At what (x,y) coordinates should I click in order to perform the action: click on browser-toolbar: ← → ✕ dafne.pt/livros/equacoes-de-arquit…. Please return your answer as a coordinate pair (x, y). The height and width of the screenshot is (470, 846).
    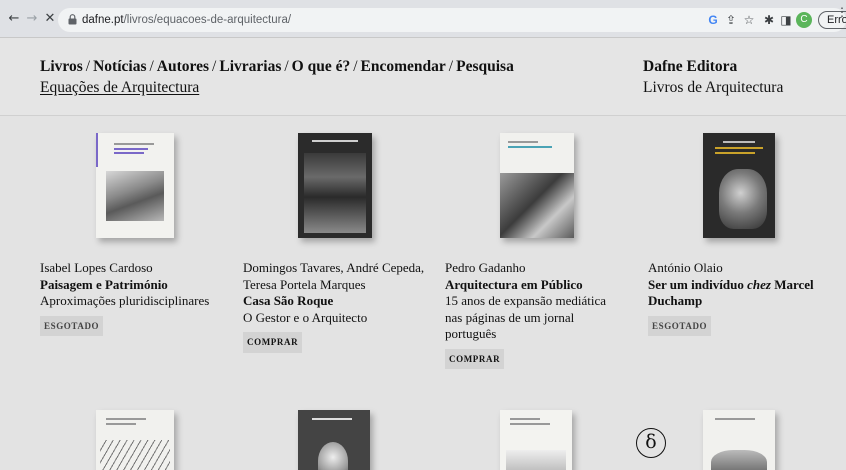
    Looking at the image, I should click on (423, 19).